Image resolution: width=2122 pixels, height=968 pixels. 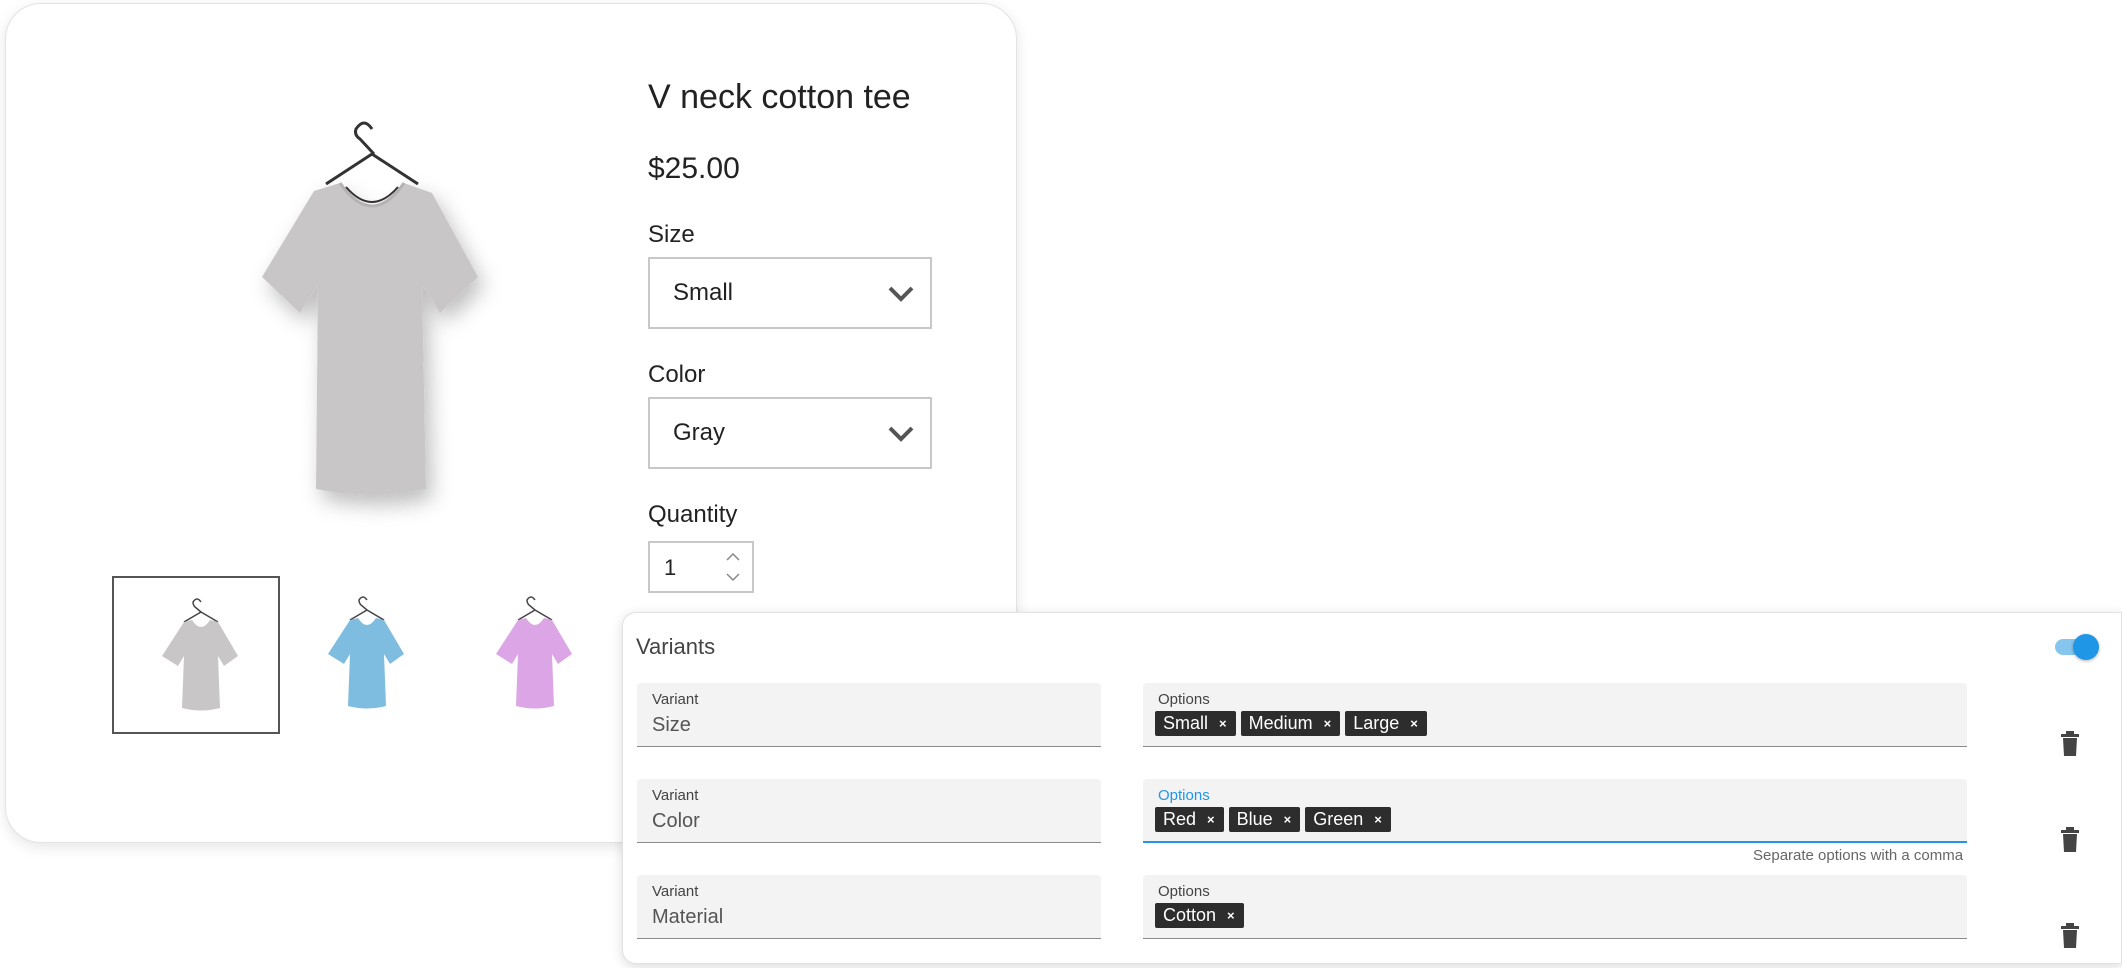 What do you see at coordinates (676, 821) in the screenshot?
I see `variant-field-value: Color` at bounding box center [676, 821].